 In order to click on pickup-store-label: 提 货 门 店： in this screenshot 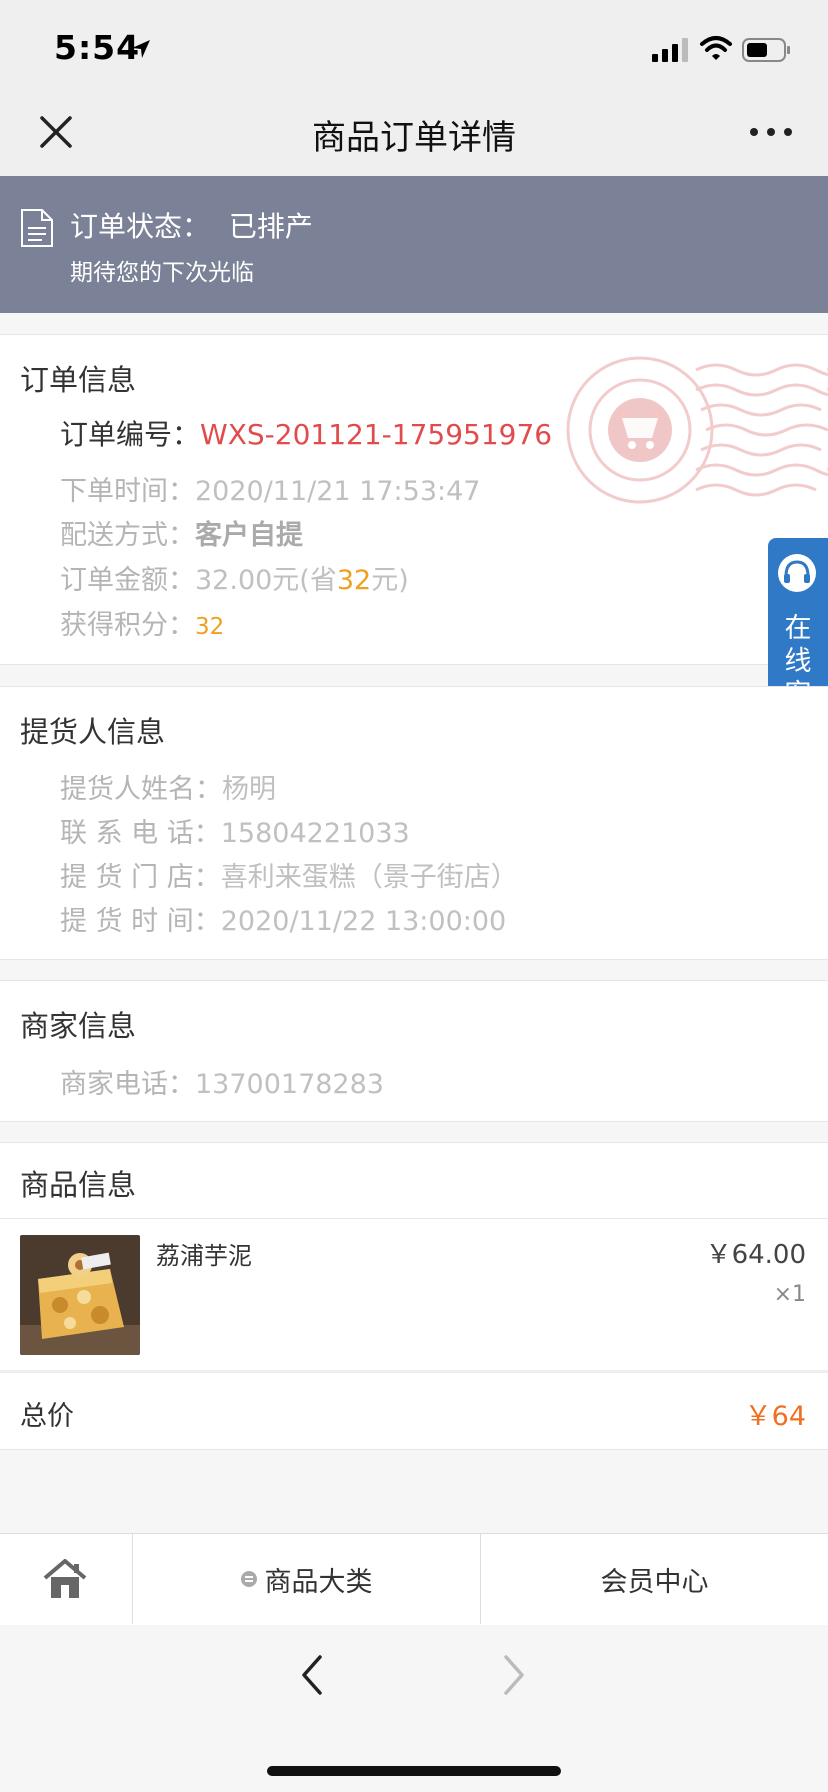, I will do `click(140, 877)`.